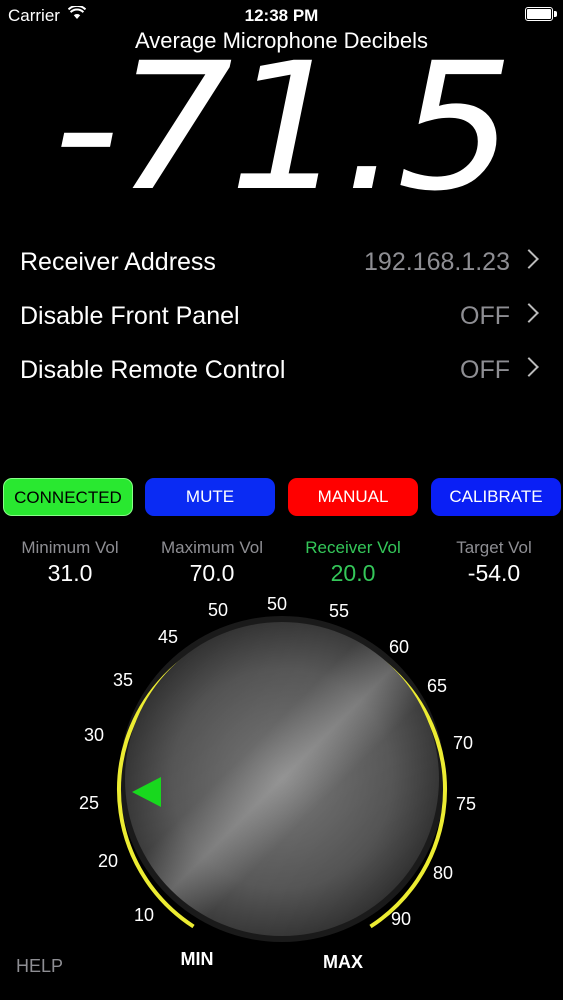 The width and height of the screenshot is (563, 1000). What do you see at coordinates (118, 262) in the screenshot?
I see `setting-label: Receiver Address` at bounding box center [118, 262].